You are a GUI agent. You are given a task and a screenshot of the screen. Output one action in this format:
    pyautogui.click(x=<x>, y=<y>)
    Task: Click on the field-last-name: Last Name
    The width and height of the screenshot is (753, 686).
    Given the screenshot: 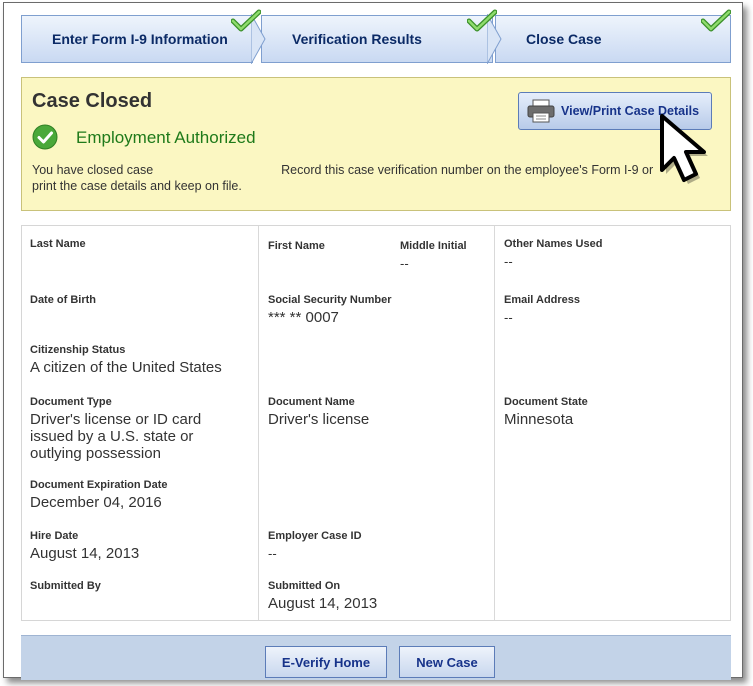 What is the action you would take?
    pyautogui.click(x=140, y=245)
    